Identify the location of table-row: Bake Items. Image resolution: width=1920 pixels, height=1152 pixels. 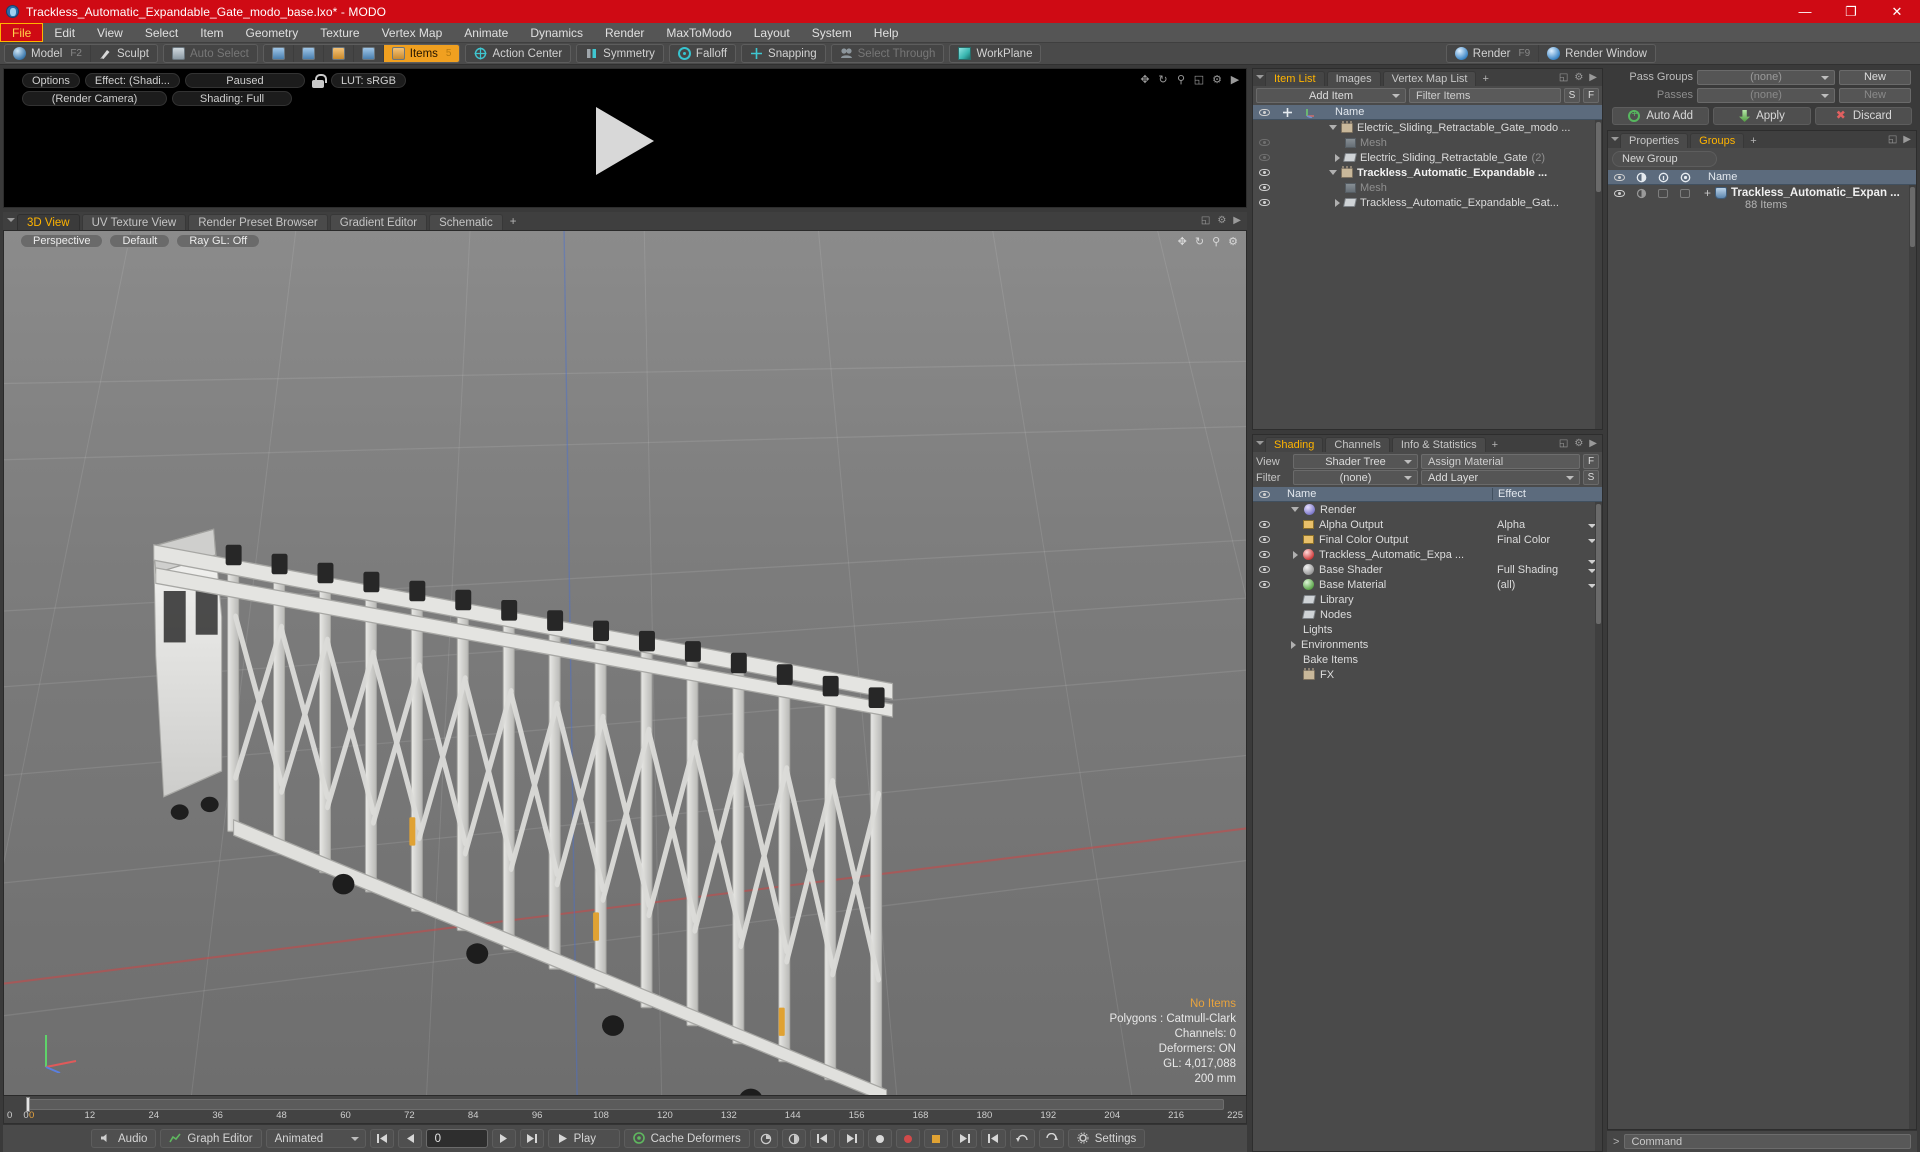
(1427, 659).